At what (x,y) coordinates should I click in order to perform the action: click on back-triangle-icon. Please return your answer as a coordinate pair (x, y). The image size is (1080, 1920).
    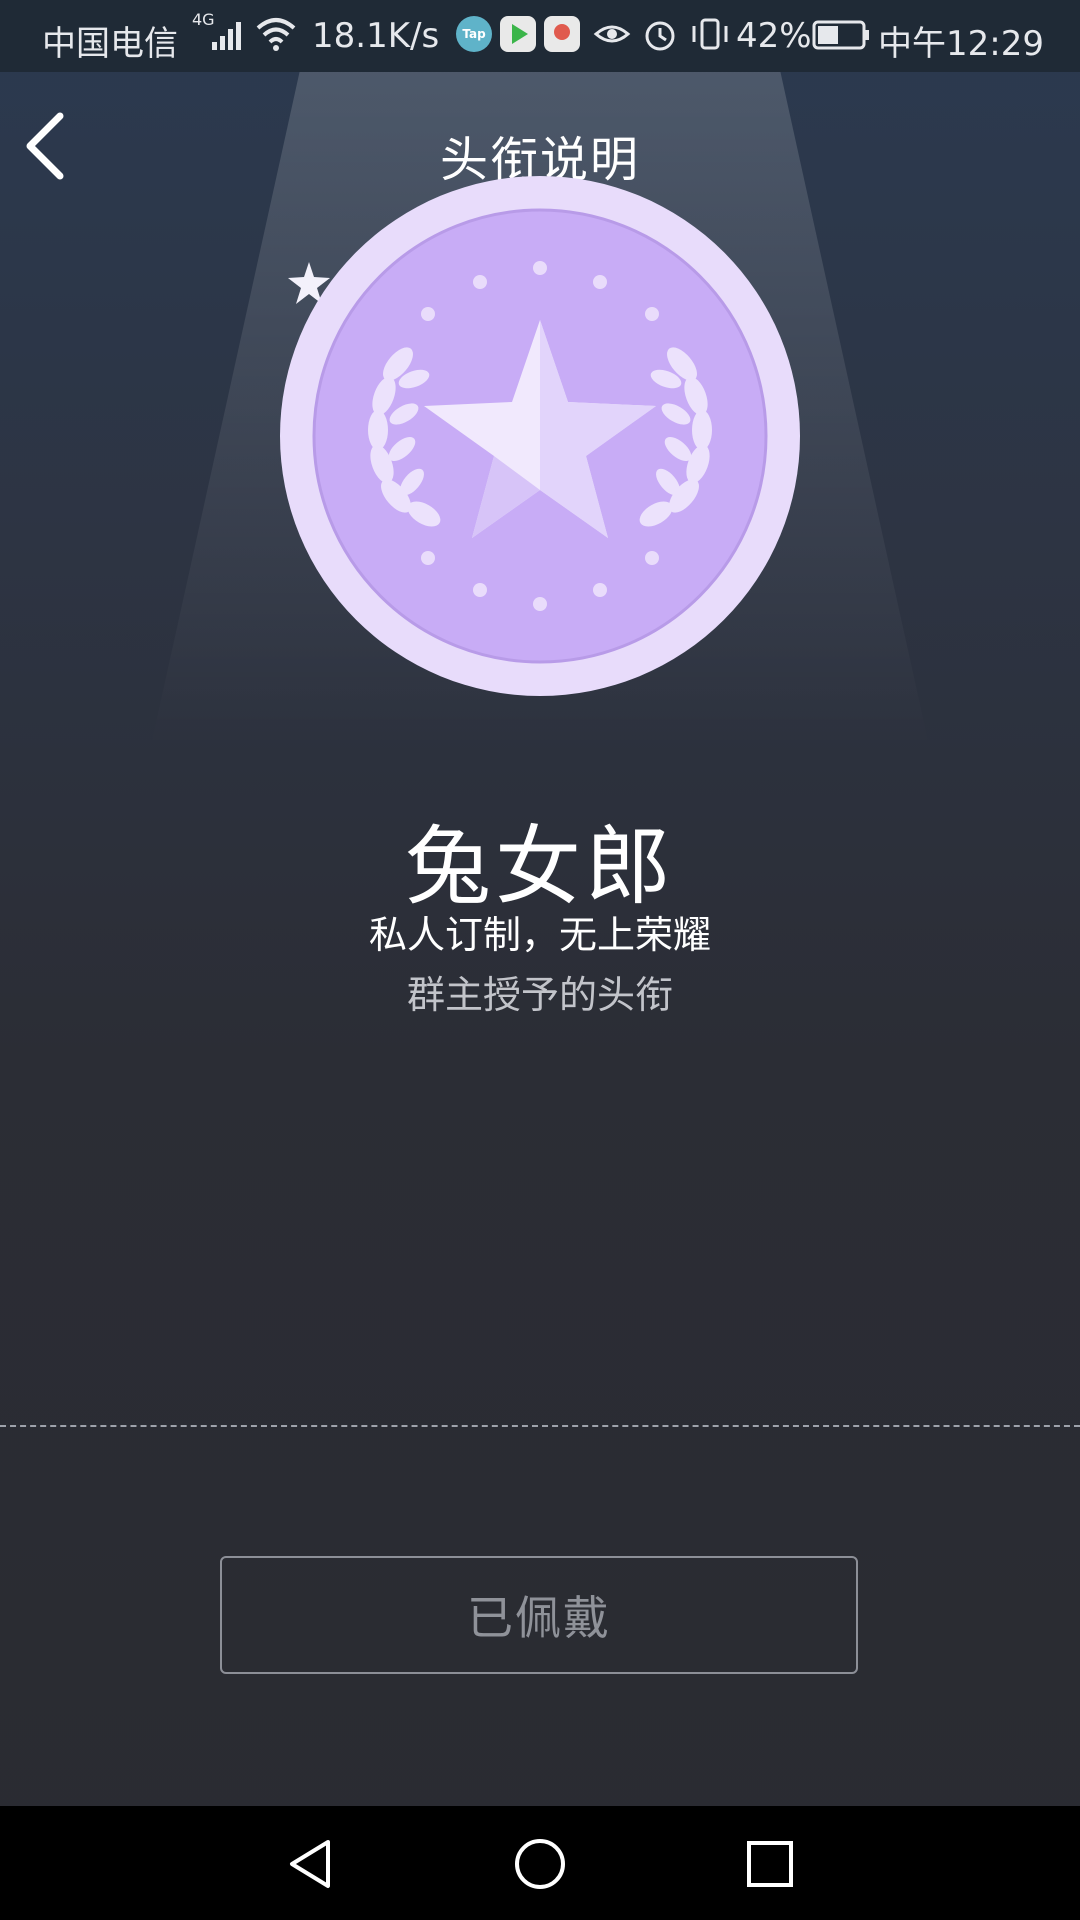
    Looking at the image, I should click on (310, 1864).